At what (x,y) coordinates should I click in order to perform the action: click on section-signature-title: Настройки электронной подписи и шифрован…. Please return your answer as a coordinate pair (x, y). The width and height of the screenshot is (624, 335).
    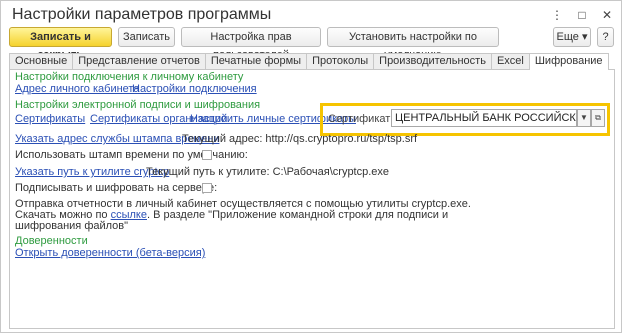
    Looking at the image, I should click on (138, 105).